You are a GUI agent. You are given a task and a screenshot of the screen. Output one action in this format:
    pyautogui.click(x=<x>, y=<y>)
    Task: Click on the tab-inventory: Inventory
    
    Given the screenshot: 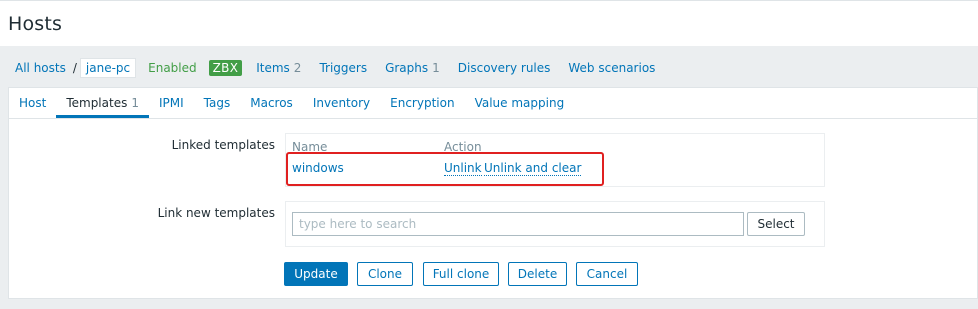 What is the action you would take?
    pyautogui.click(x=341, y=103)
    